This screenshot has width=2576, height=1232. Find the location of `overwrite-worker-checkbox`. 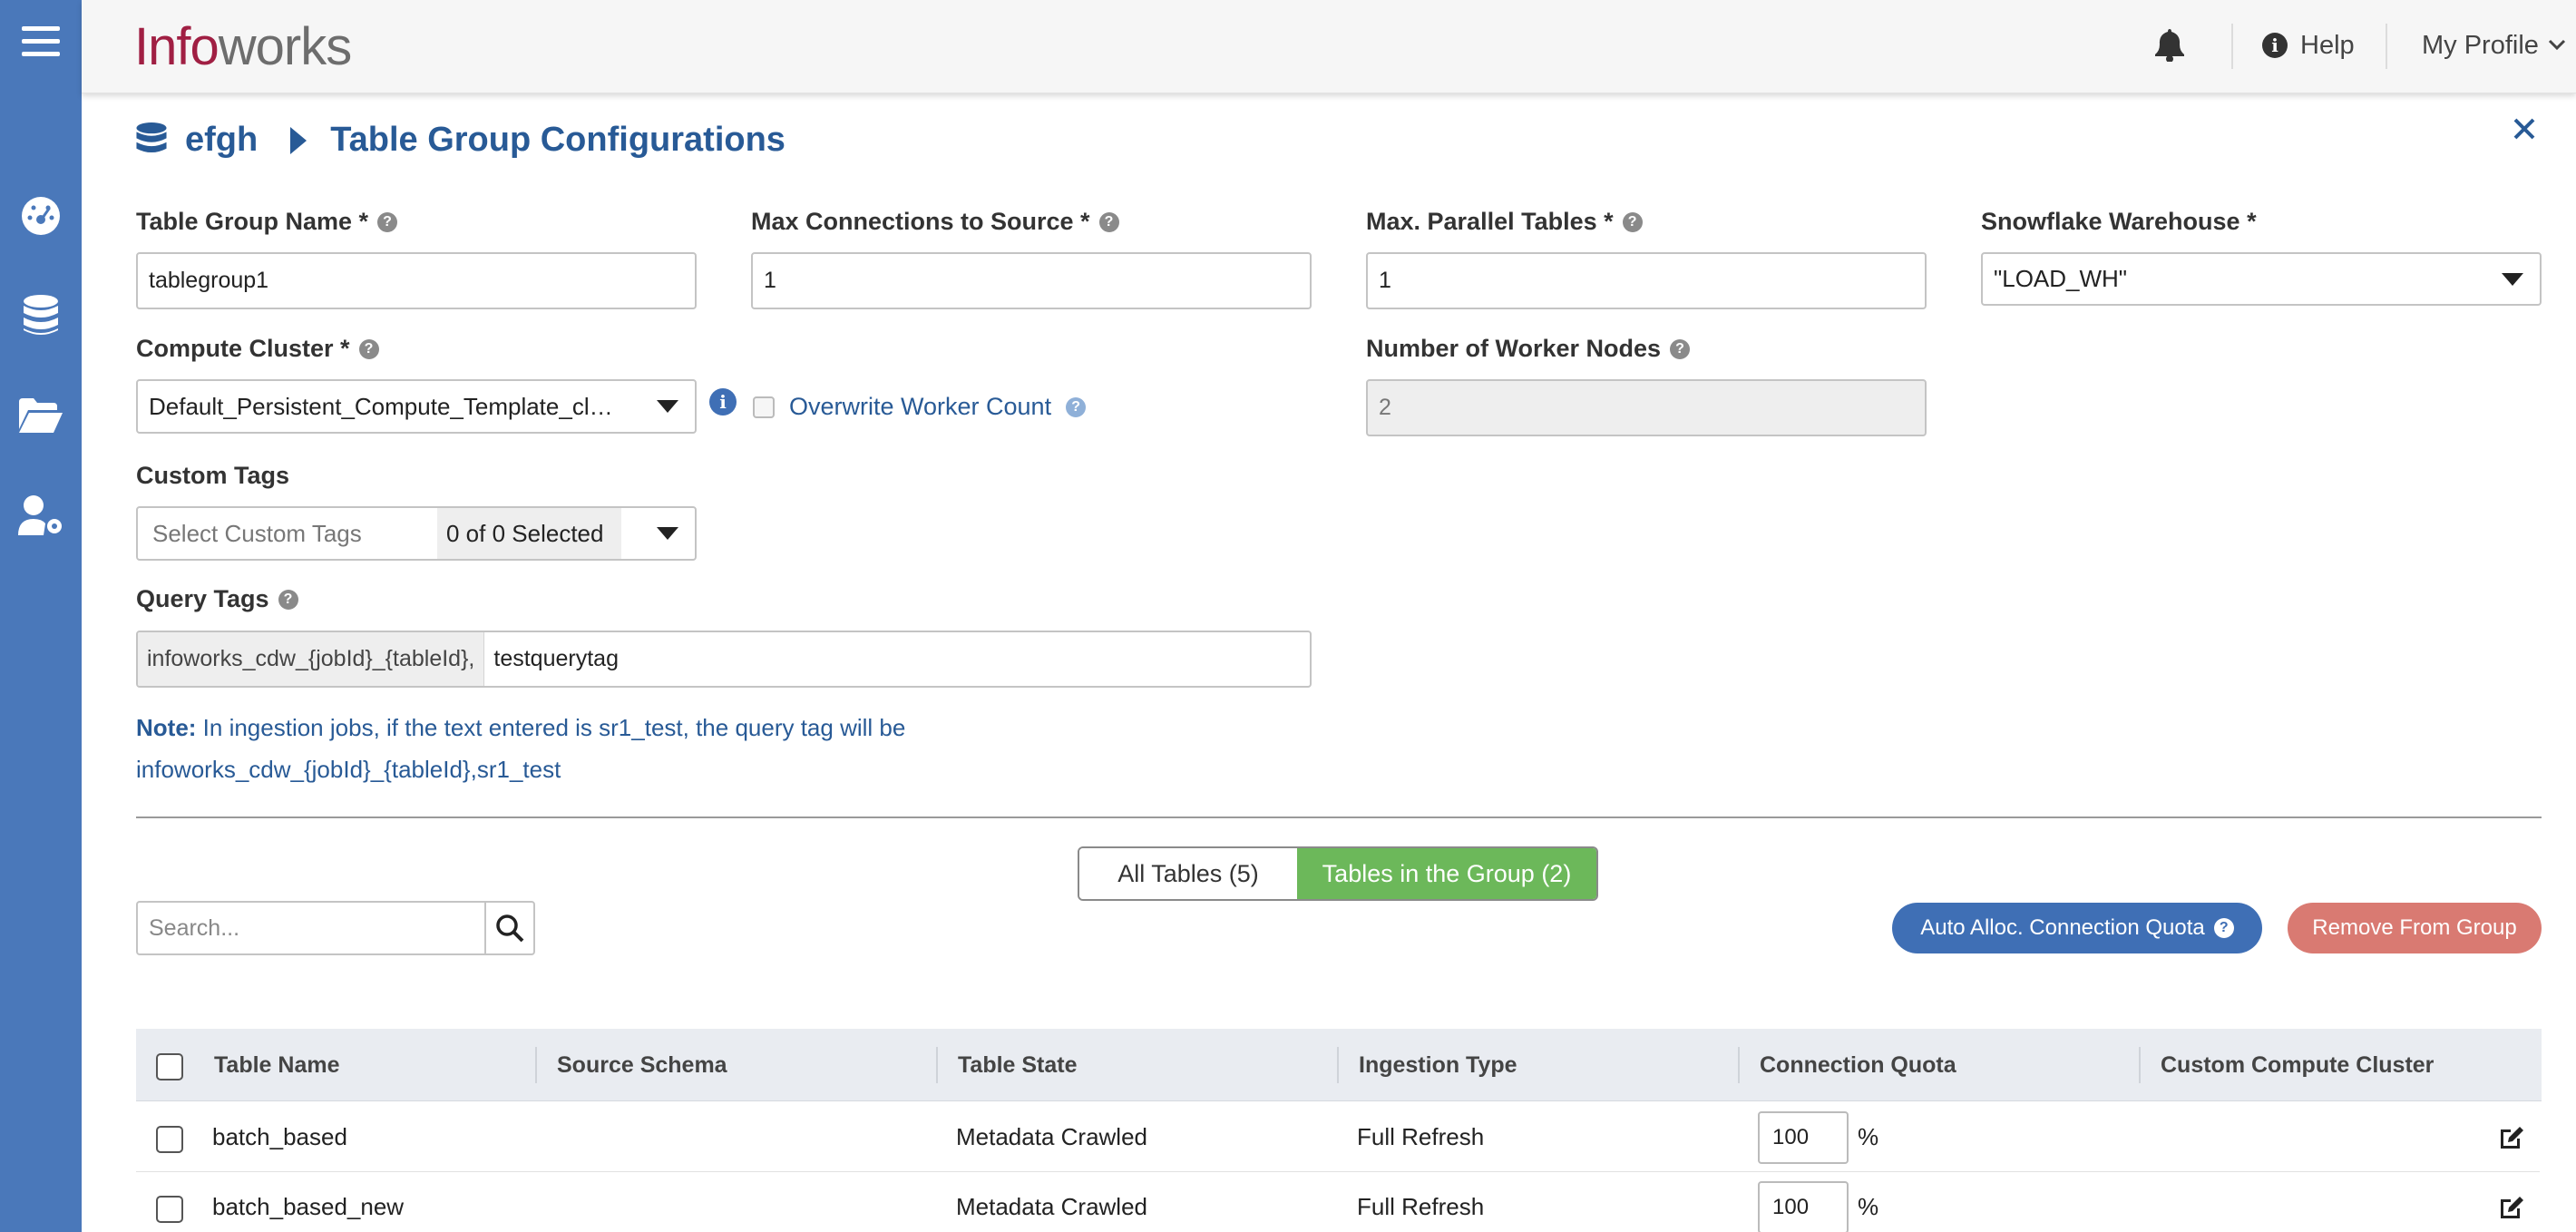

overwrite-worker-checkbox is located at coordinates (764, 407).